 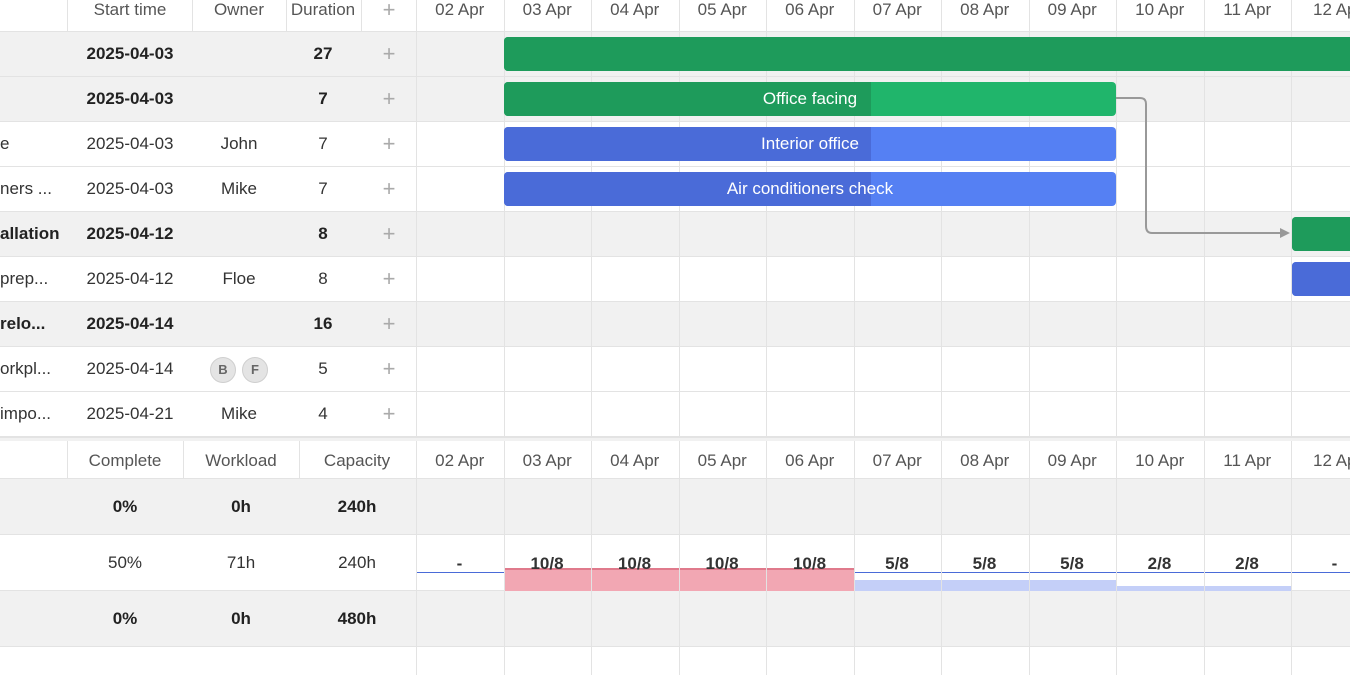 I want to click on resource-row: 0% 0h 480h, so click(x=675, y=619).